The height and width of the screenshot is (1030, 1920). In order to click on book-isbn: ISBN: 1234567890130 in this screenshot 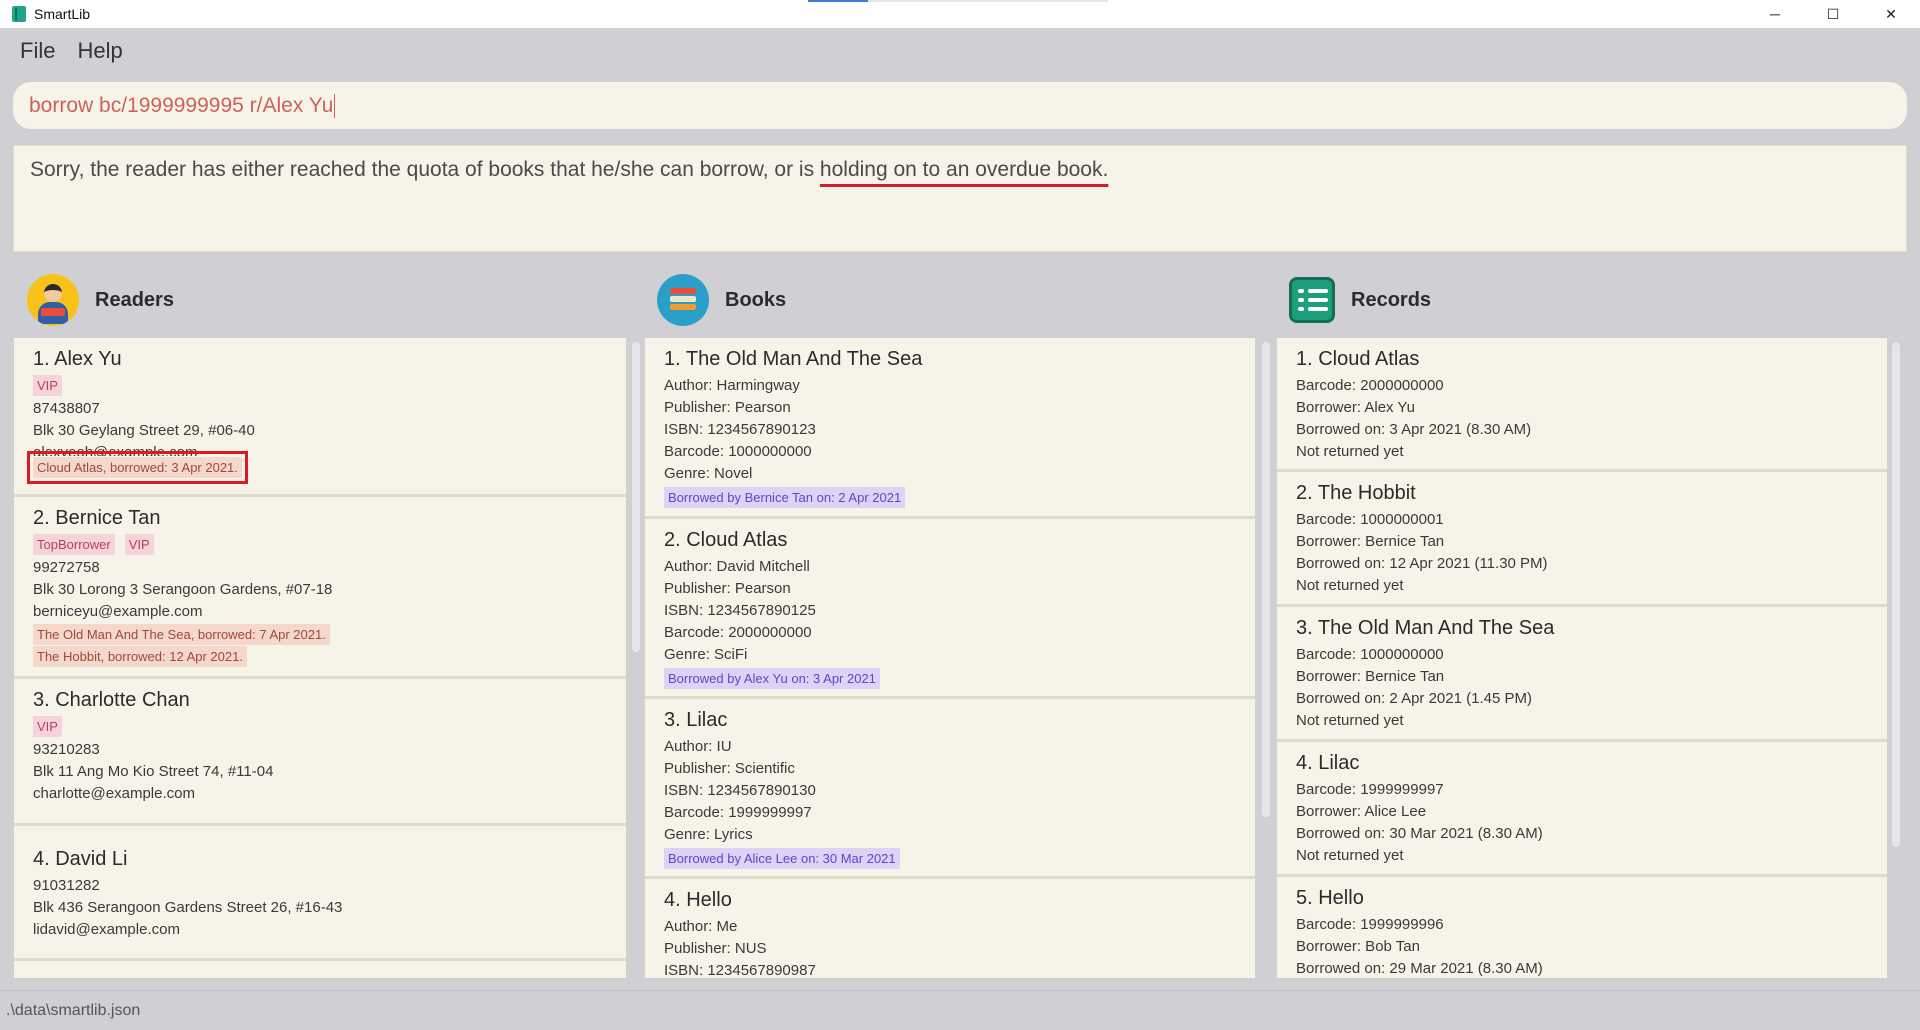, I will do `click(740, 790)`.